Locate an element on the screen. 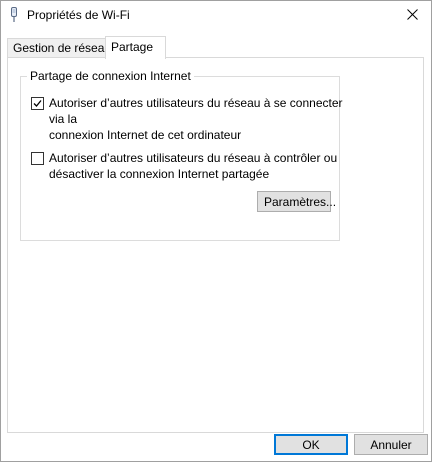 The width and height of the screenshot is (432, 462). wifi-adapter-icon is located at coordinates (14, 15).